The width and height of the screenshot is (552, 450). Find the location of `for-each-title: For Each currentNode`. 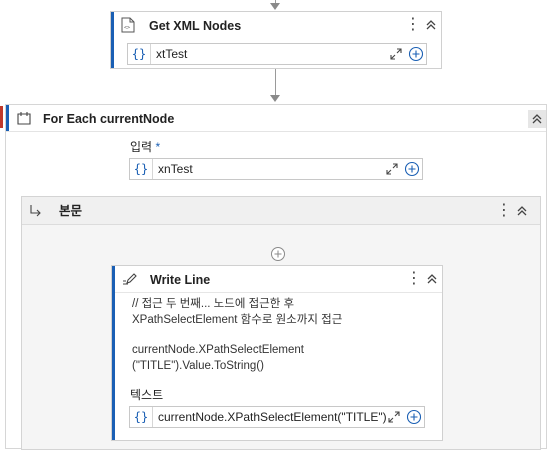

for-each-title: For Each currentNode is located at coordinates (109, 119).